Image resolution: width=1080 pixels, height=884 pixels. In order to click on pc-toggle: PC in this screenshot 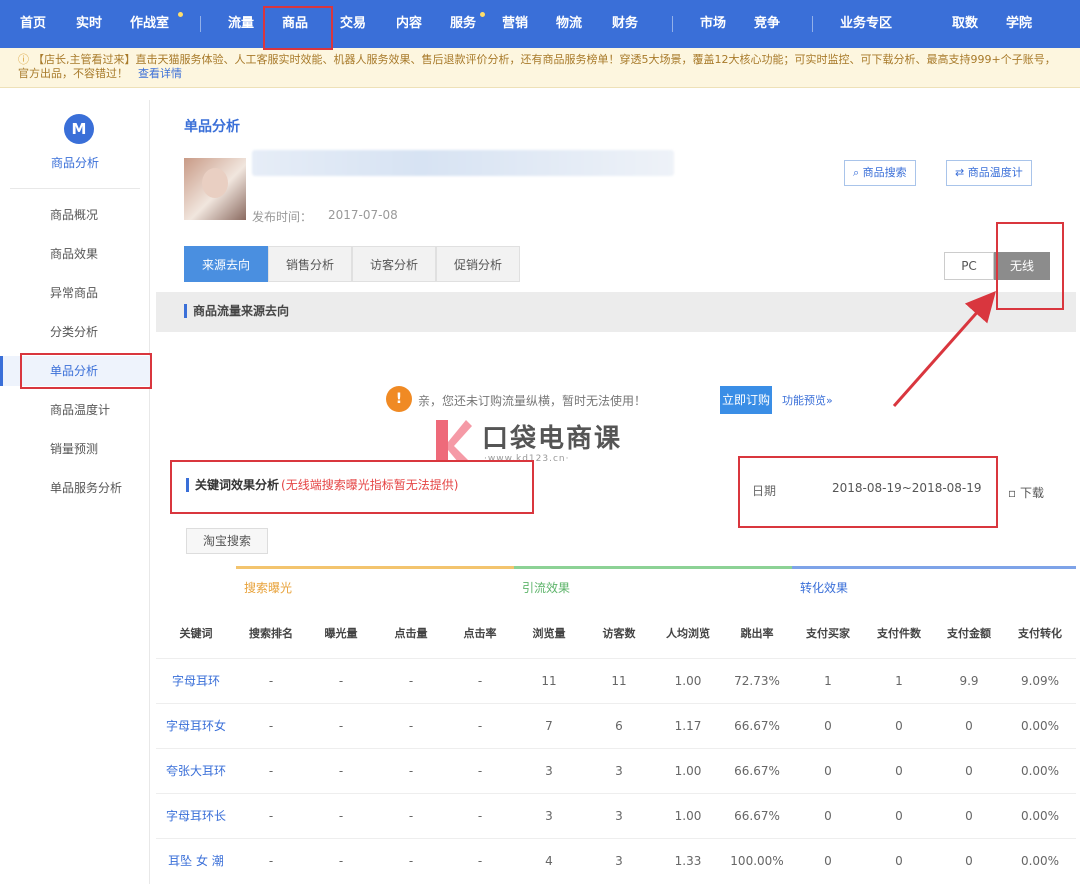, I will do `click(969, 266)`.